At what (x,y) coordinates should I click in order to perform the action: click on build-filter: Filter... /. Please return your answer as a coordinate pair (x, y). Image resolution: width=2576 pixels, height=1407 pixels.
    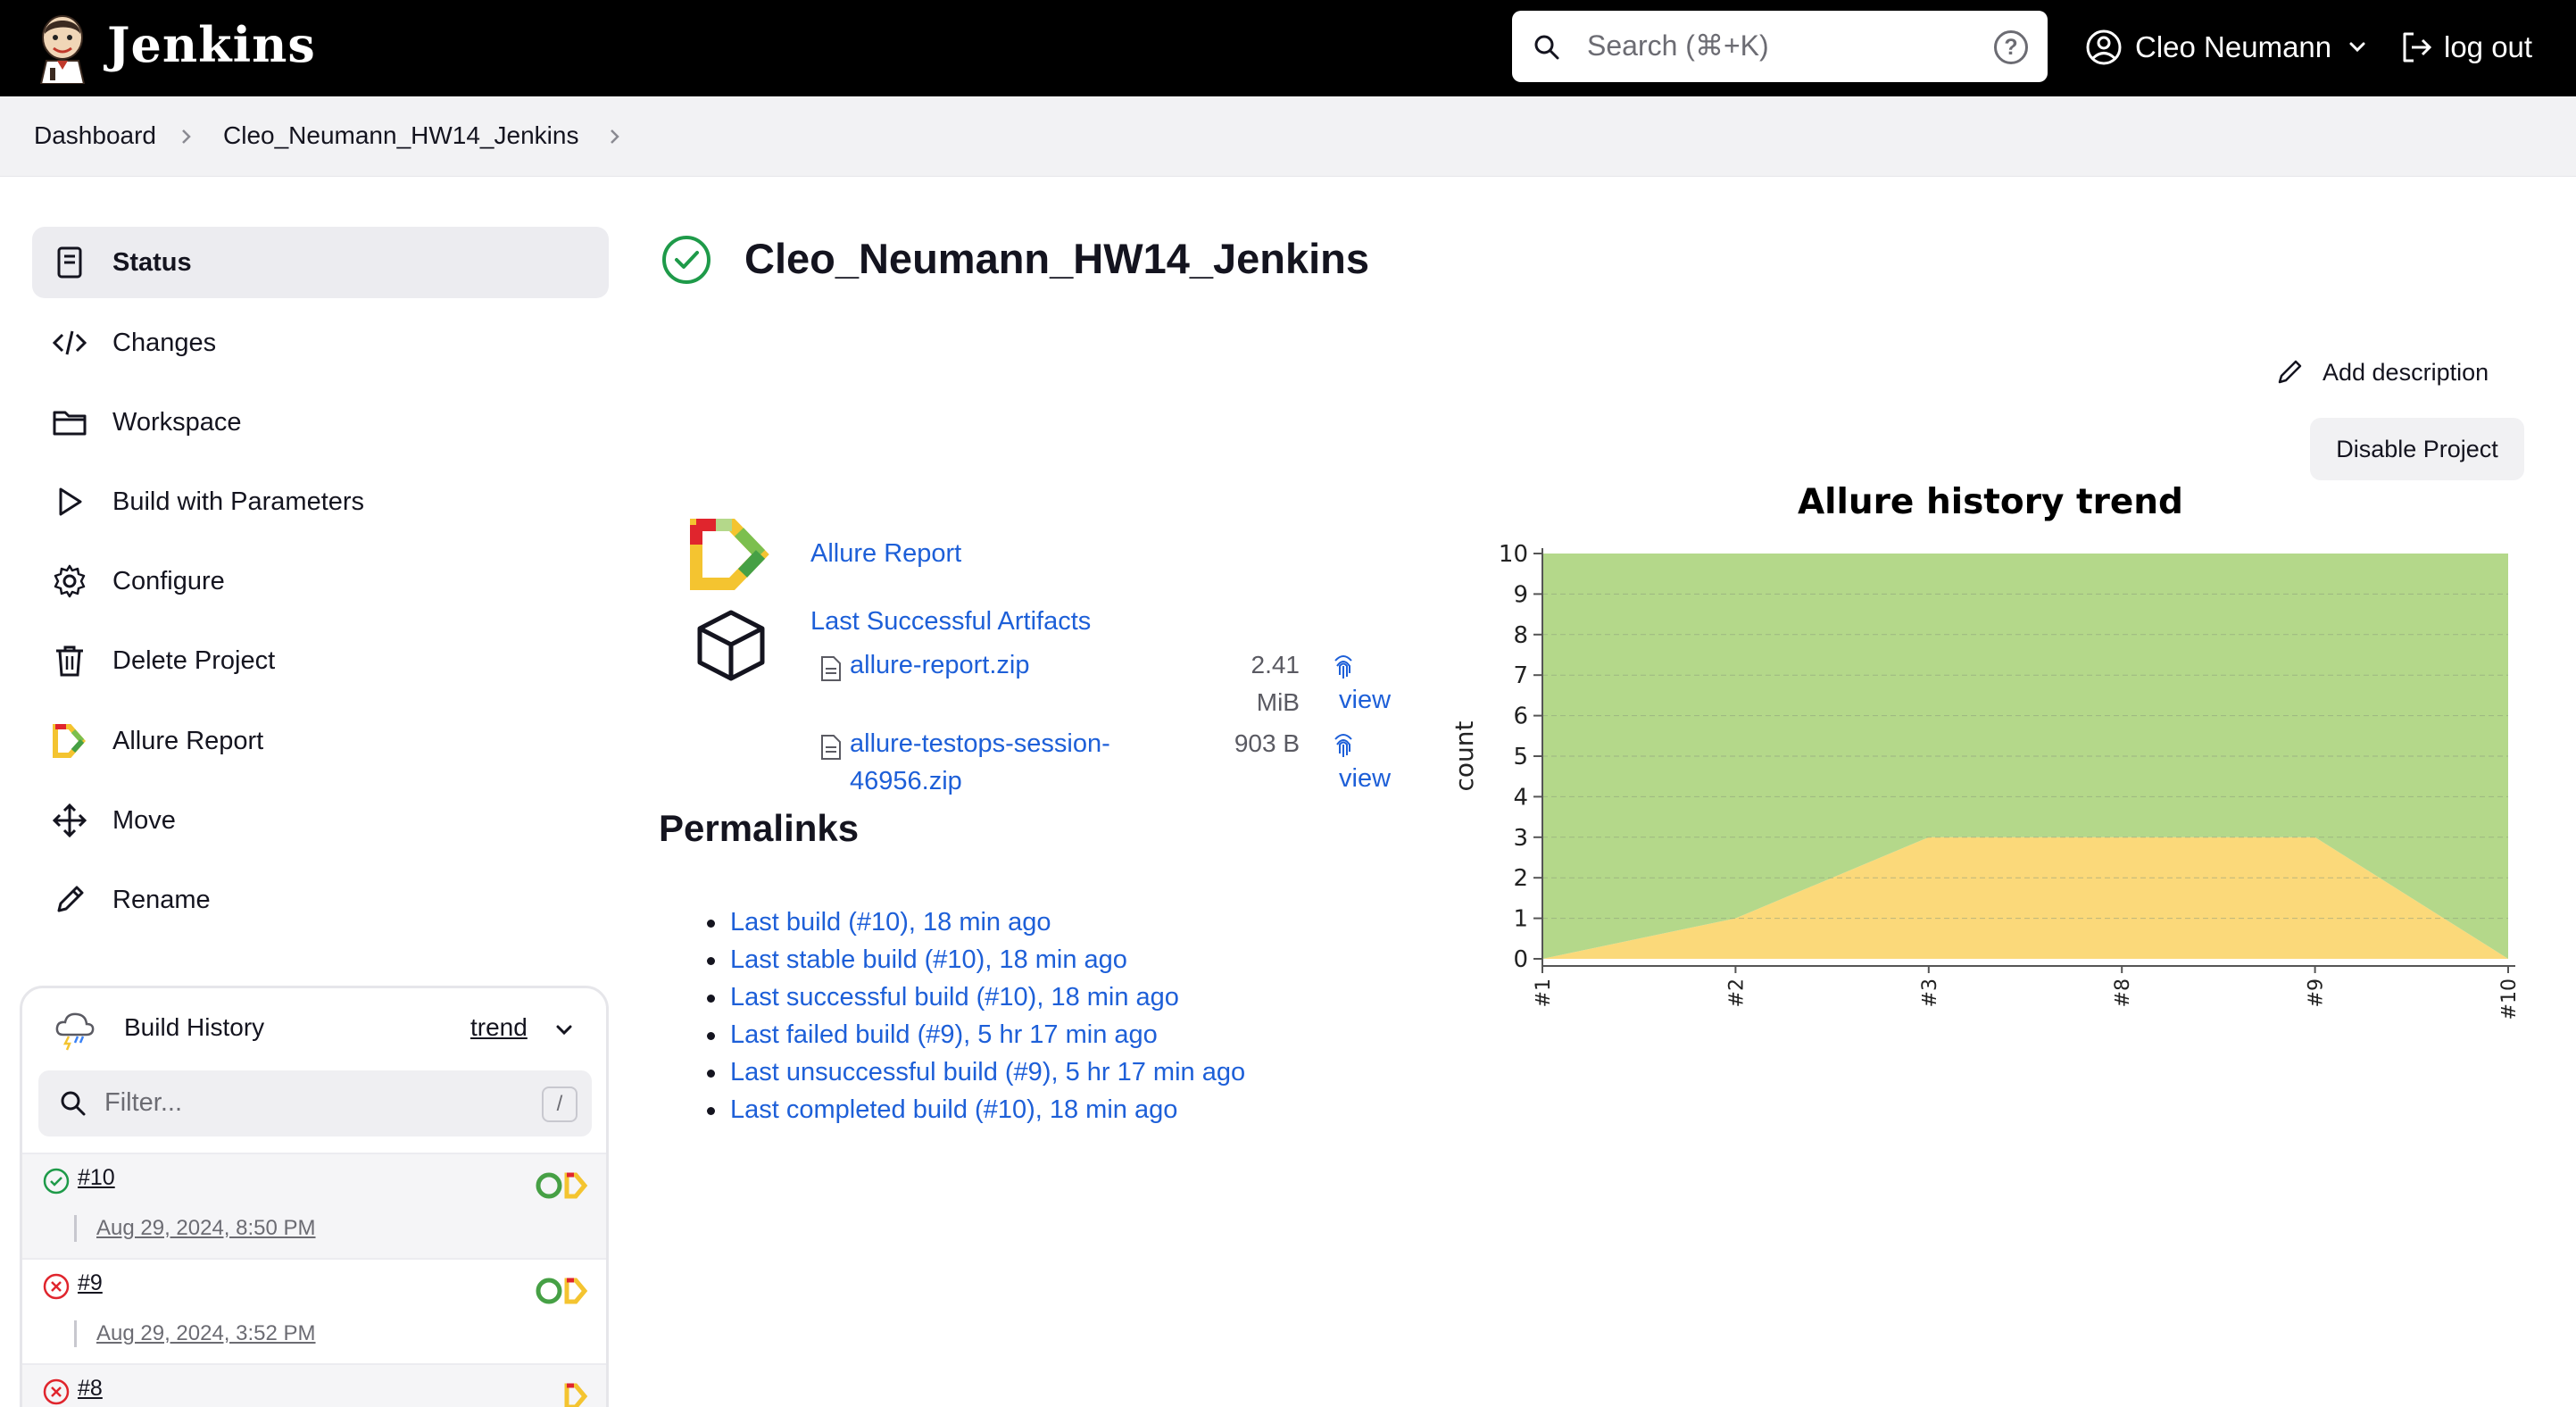
    Looking at the image, I should click on (315, 1103).